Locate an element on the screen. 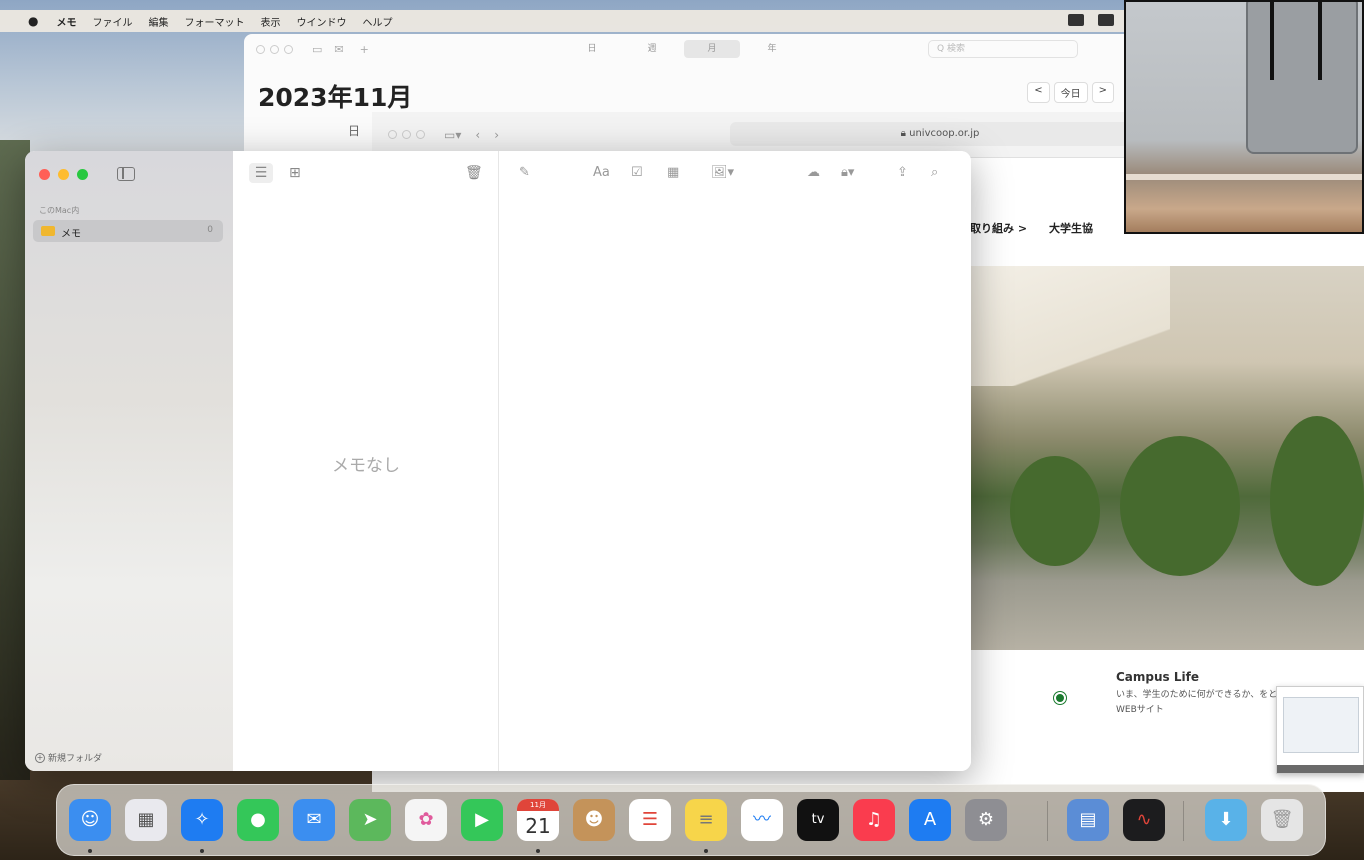  view-year-button: 年 is located at coordinates (772, 49).